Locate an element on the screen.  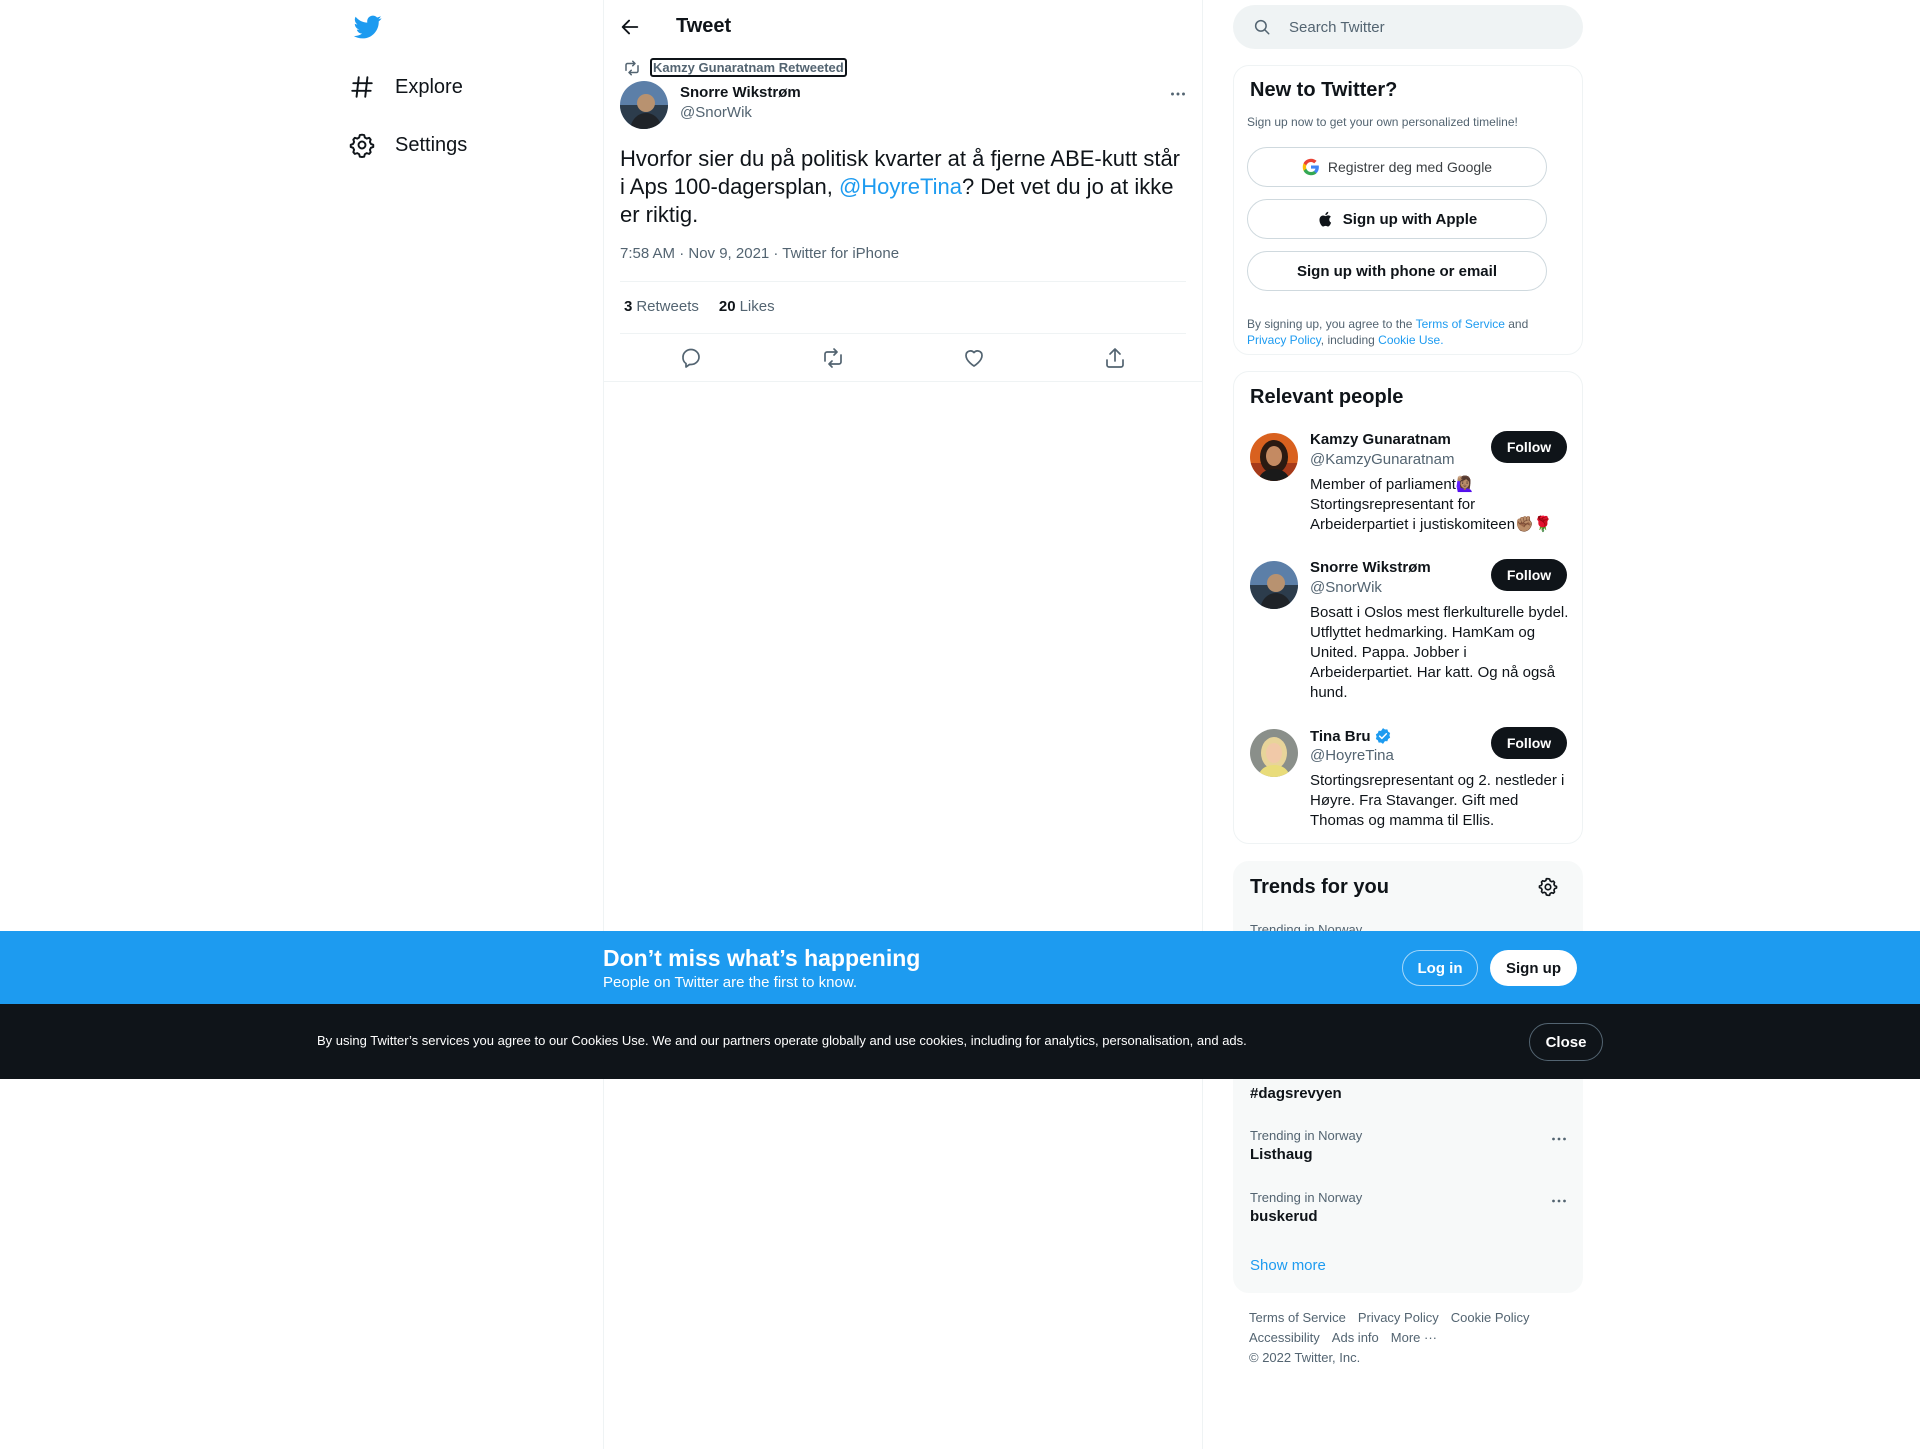
footer-privacy-link: Privacy Policy is located at coordinates (1398, 1317).